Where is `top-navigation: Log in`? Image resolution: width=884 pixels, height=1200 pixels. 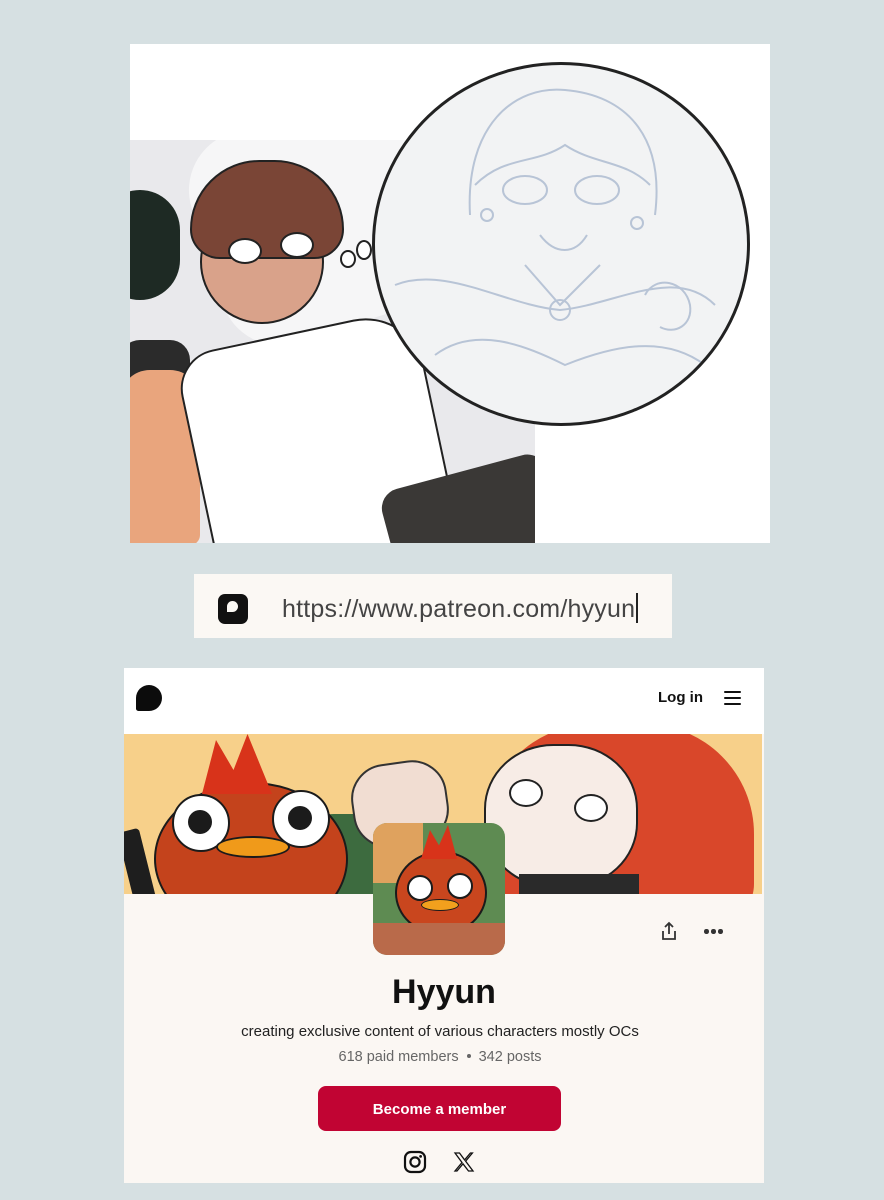
top-navigation: Log in is located at coordinates (444, 701).